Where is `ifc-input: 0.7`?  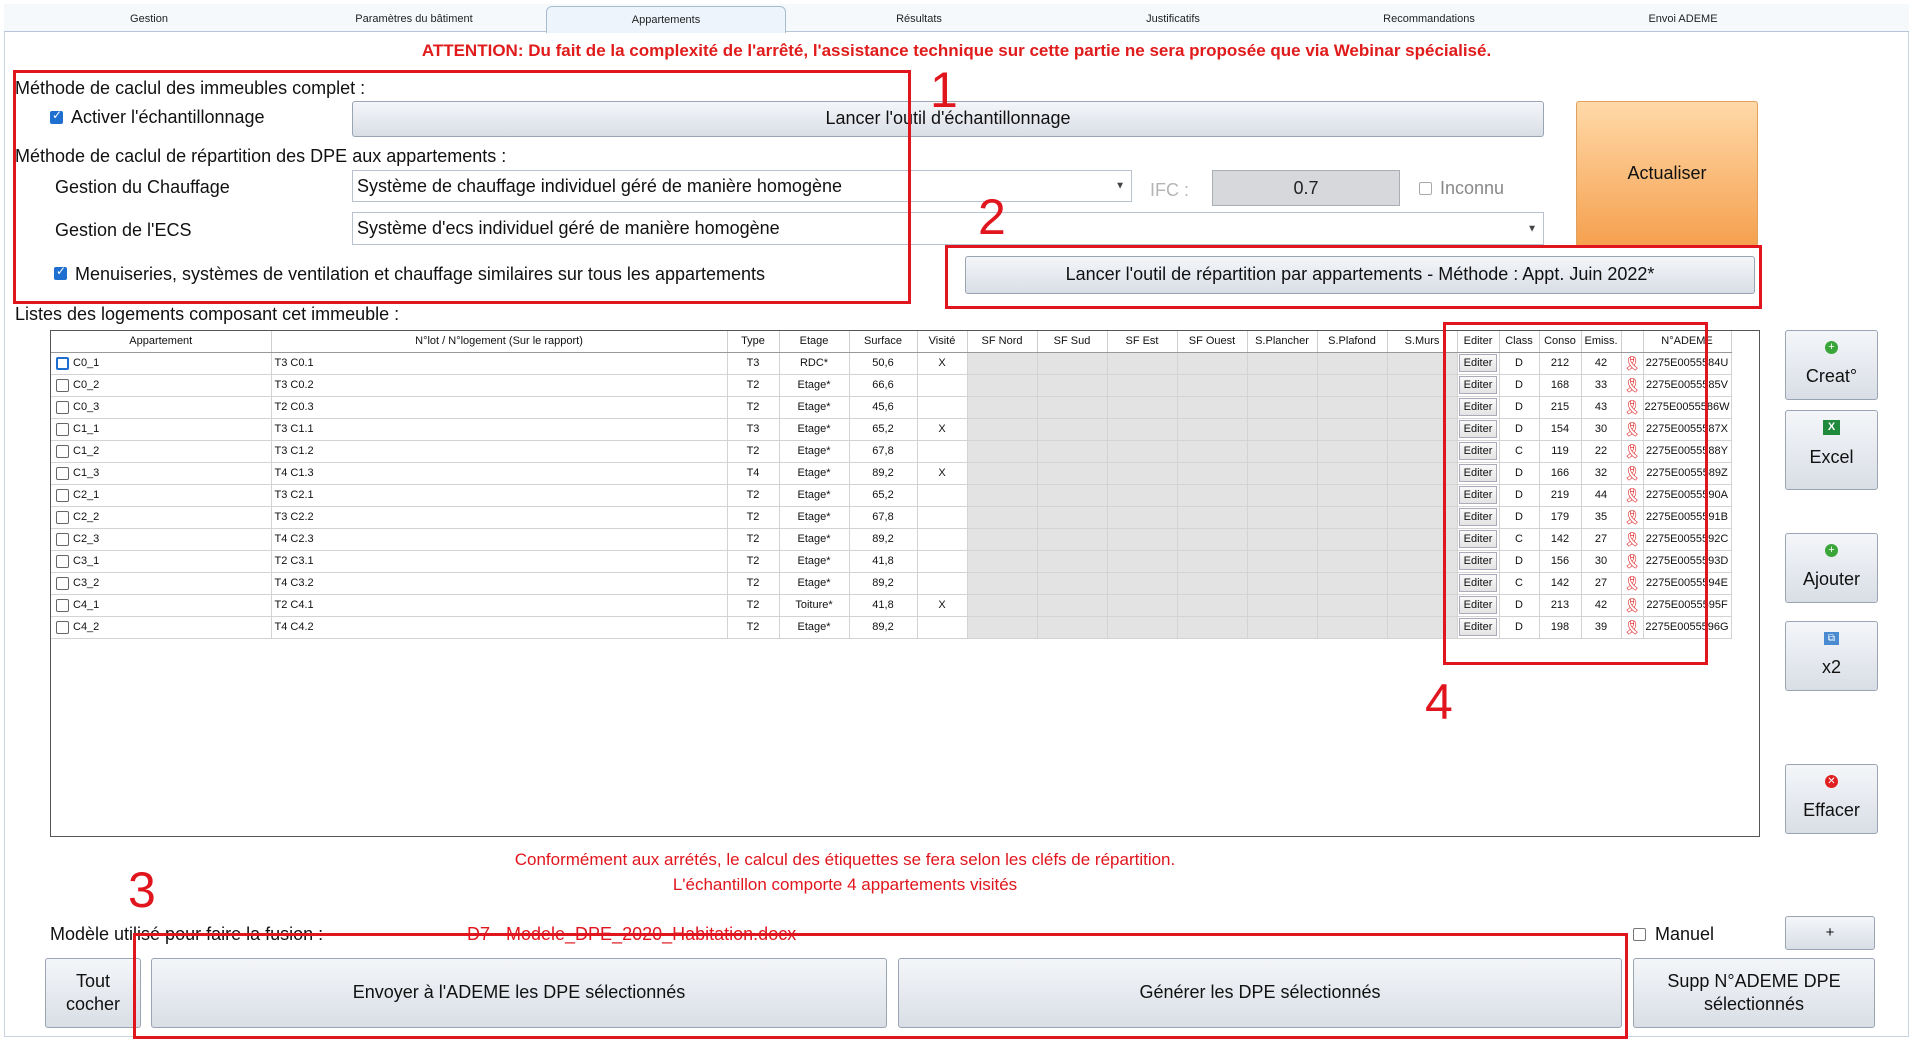
ifc-input: 0.7 is located at coordinates (1306, 188).